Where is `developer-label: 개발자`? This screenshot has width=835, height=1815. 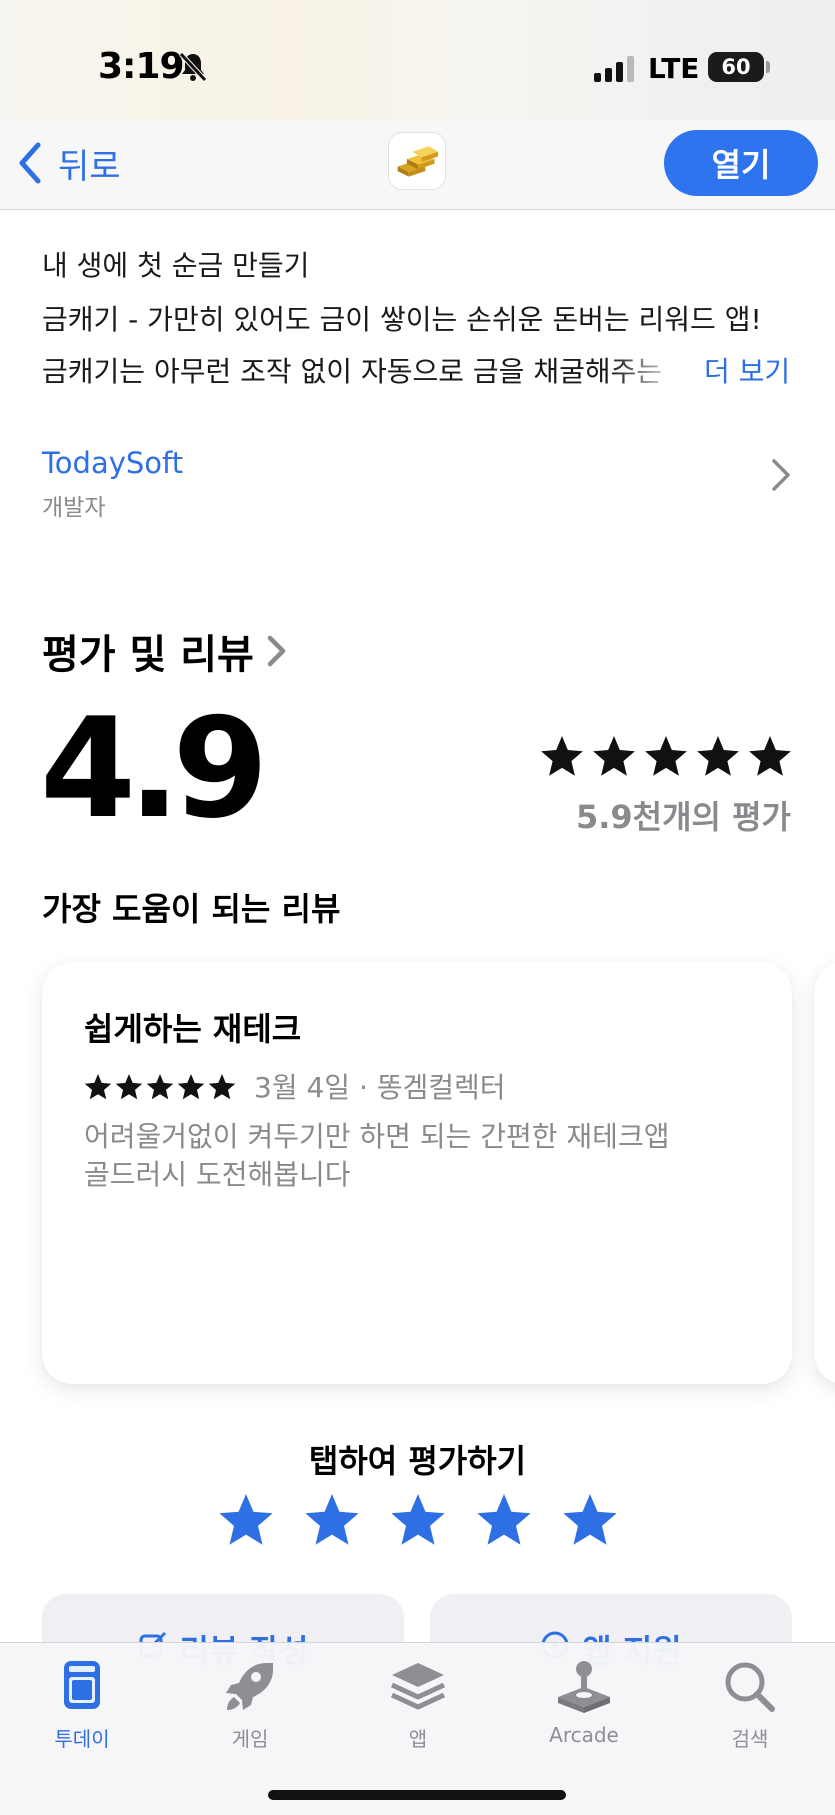 developer-label: 개발자 is located at coordinates (74, 508).